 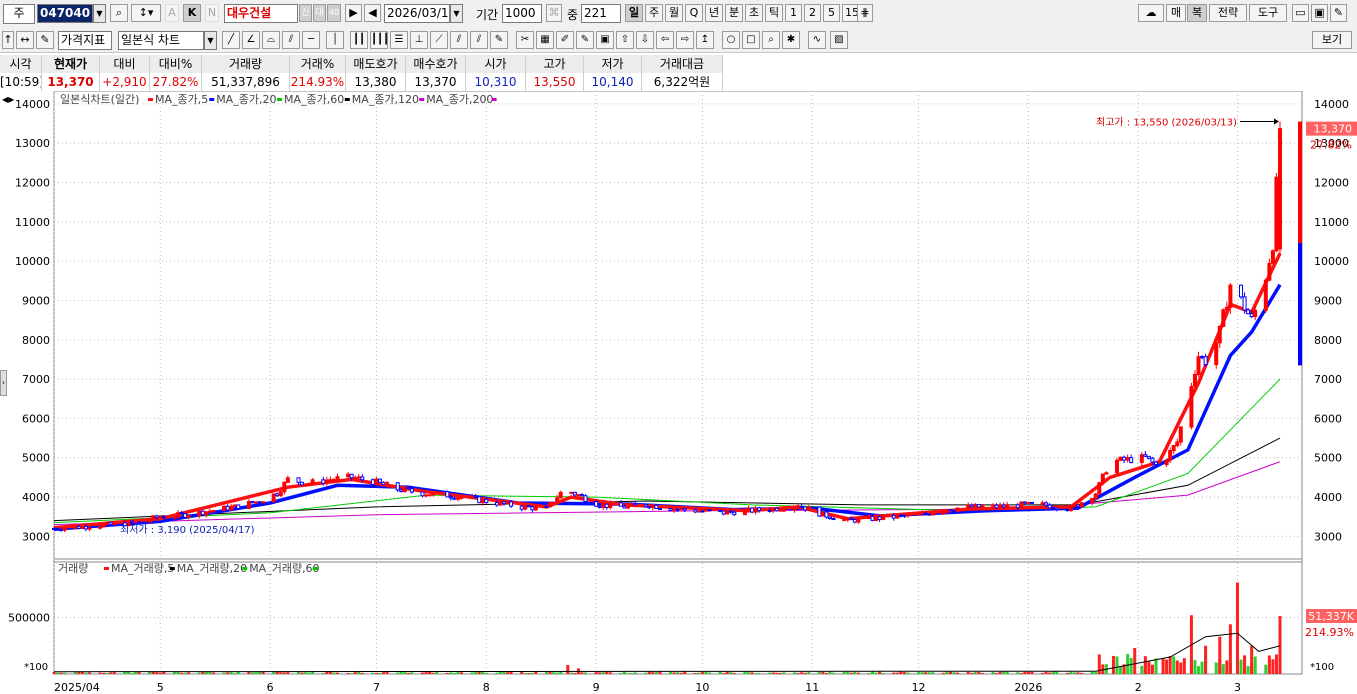 What do you see at coordinates (751, 40) in the screenshot?
I see `draw-tool-icon: □` at bounding box center [751, 40].